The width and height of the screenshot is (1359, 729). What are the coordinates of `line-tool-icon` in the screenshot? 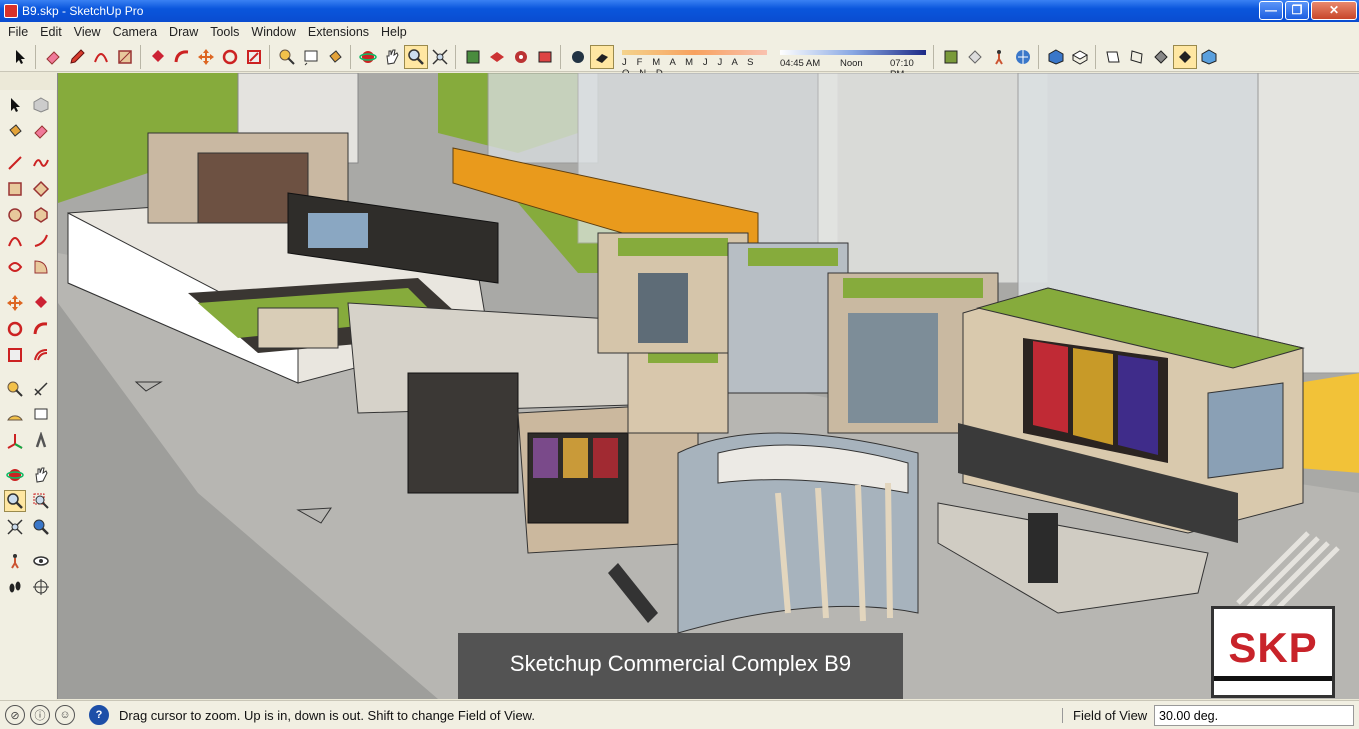 It's located at (15, 163).